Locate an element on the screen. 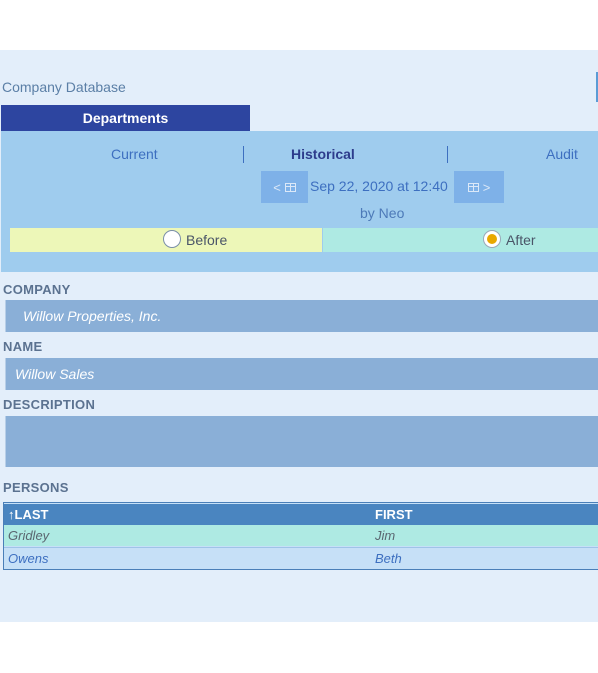  company-value: Willow Properties, Inc. is located at coordinates (92, 316).